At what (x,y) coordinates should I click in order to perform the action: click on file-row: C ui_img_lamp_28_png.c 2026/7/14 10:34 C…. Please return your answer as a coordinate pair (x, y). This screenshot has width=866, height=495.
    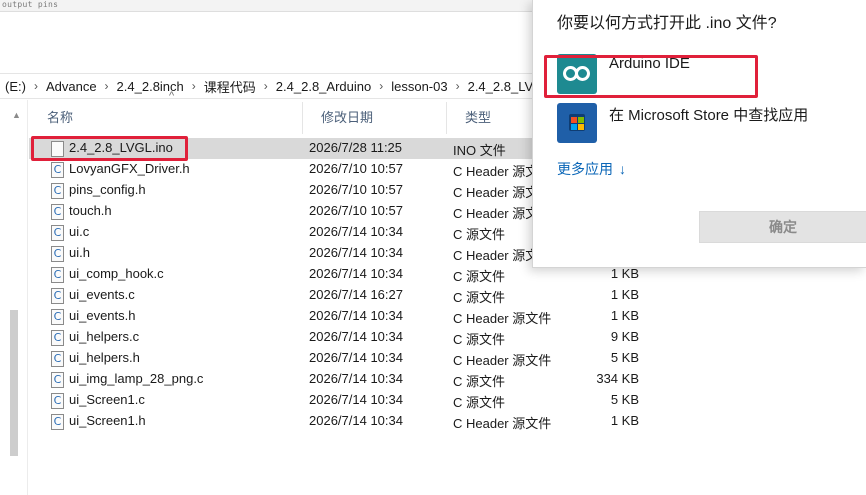
    Looking at the image, I should click on (447, 379).